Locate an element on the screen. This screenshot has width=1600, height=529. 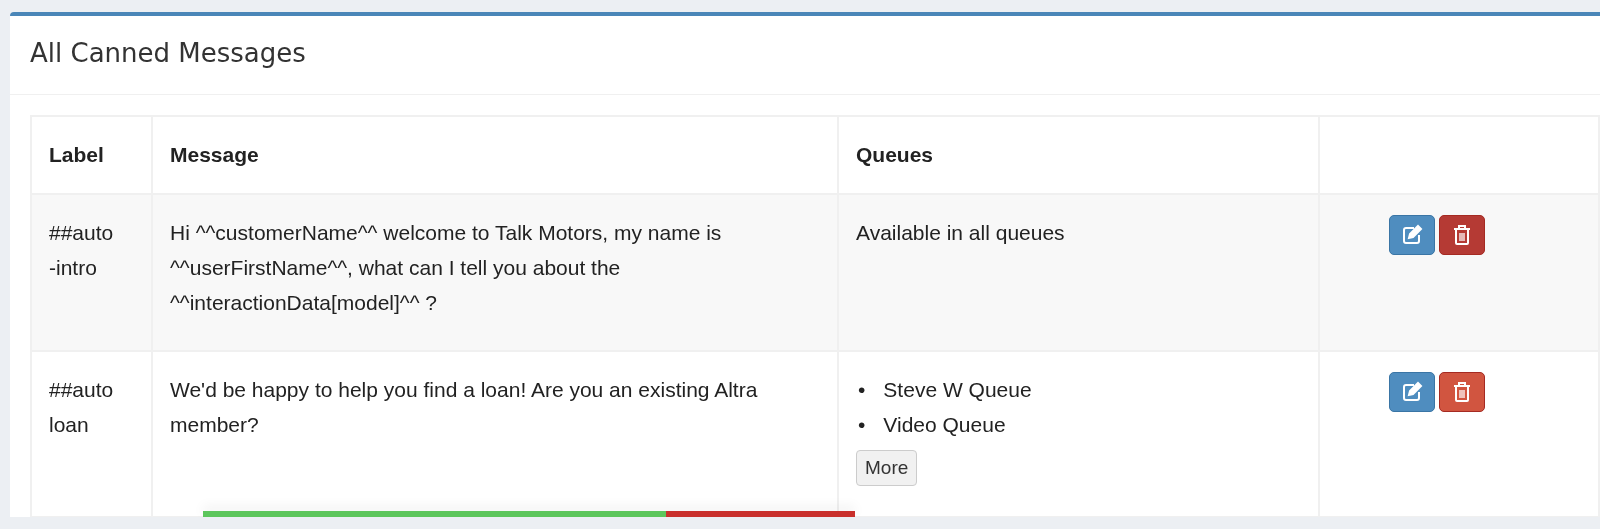
message-text: We'd be happy to help you find a loan! Are you an existing Altra member? is located at coordinates (464, 407).